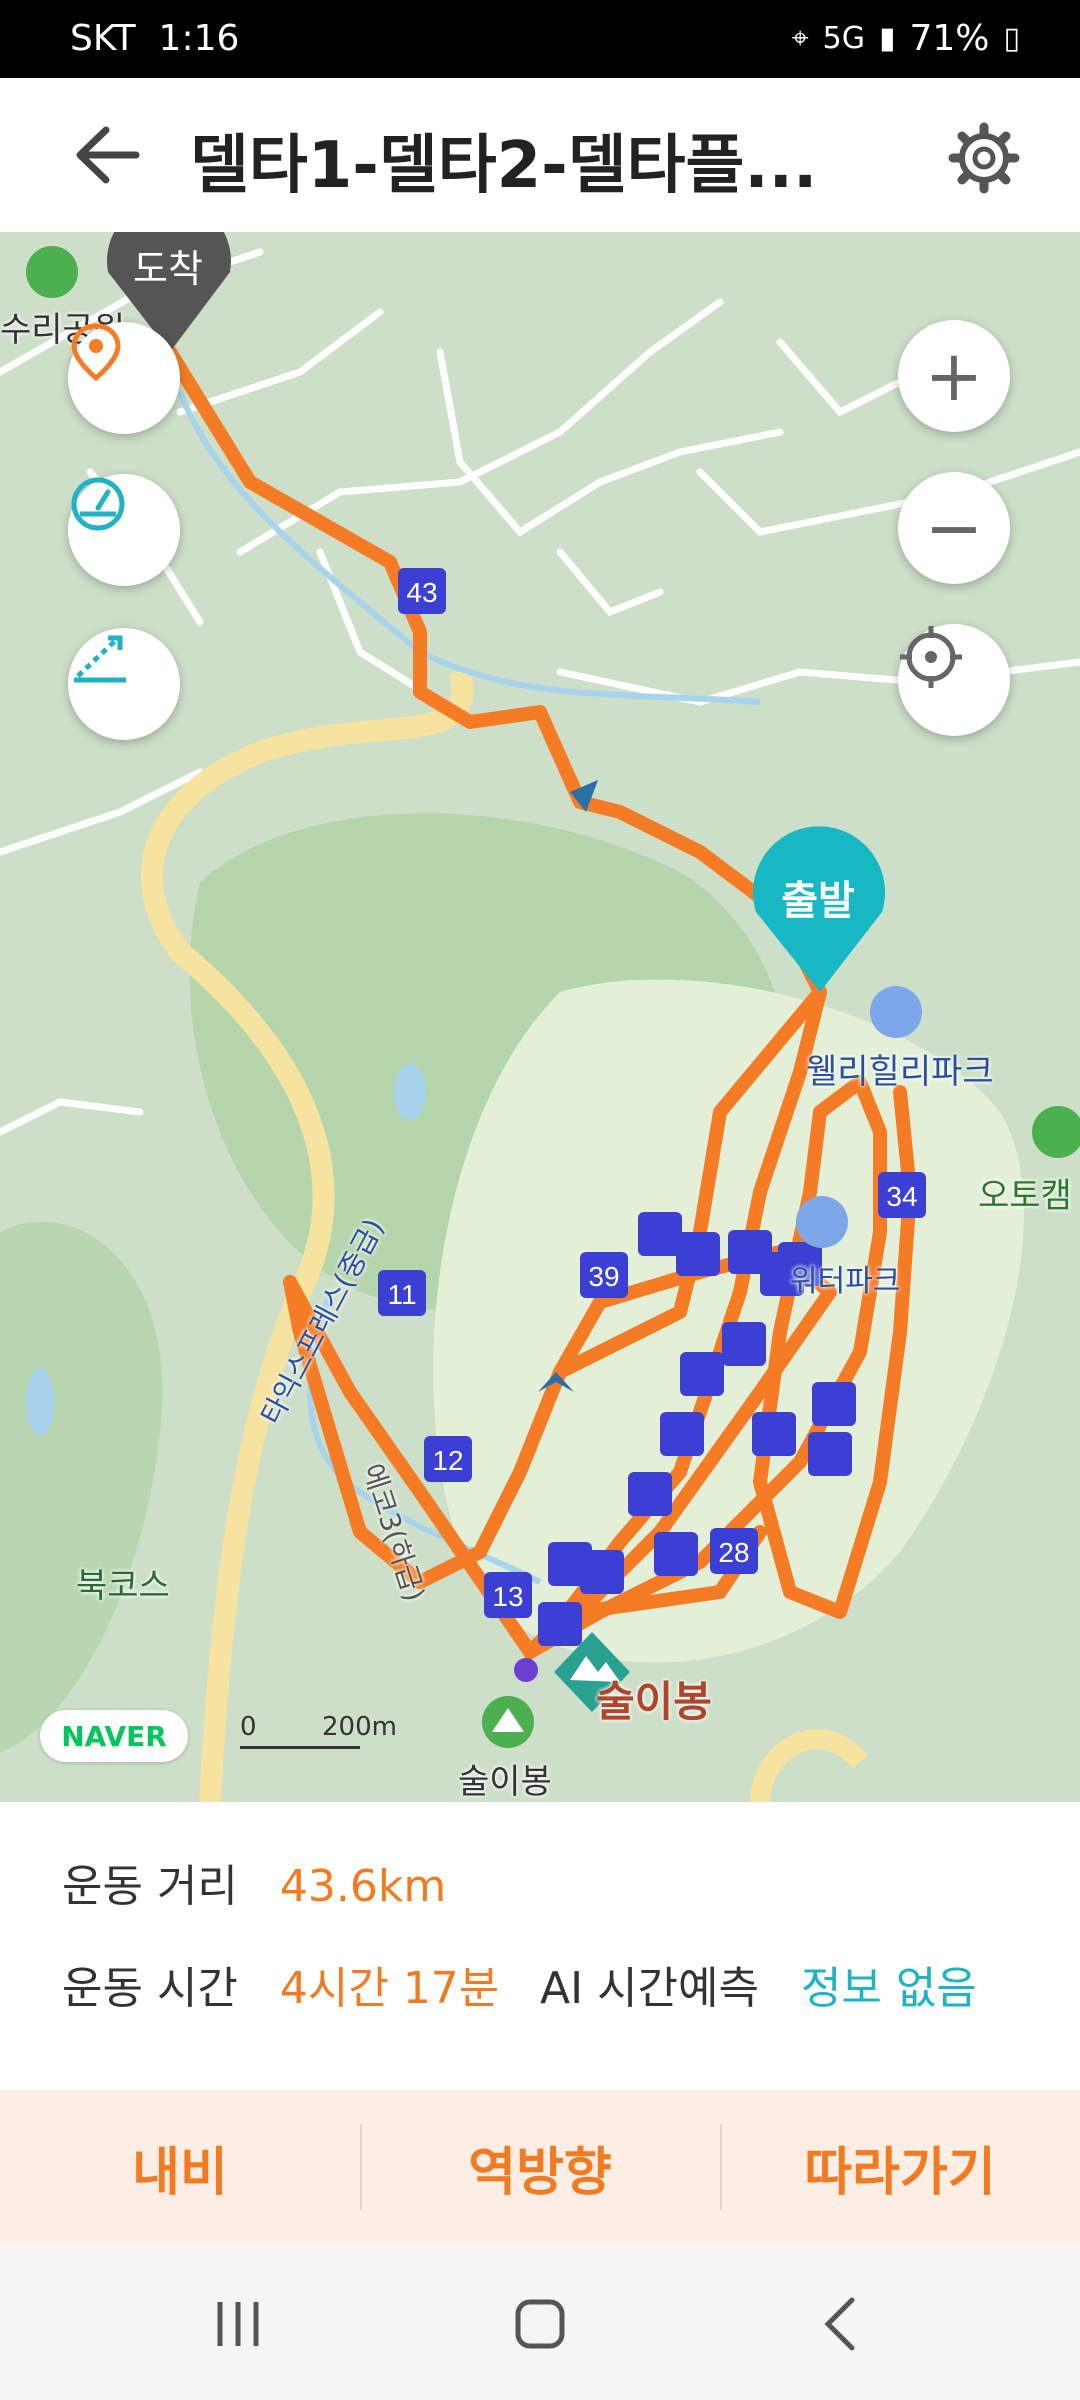 The width and height of the screenshot is (1080, 2400). I want to click on waterpark-icon, so click(822, 1222).